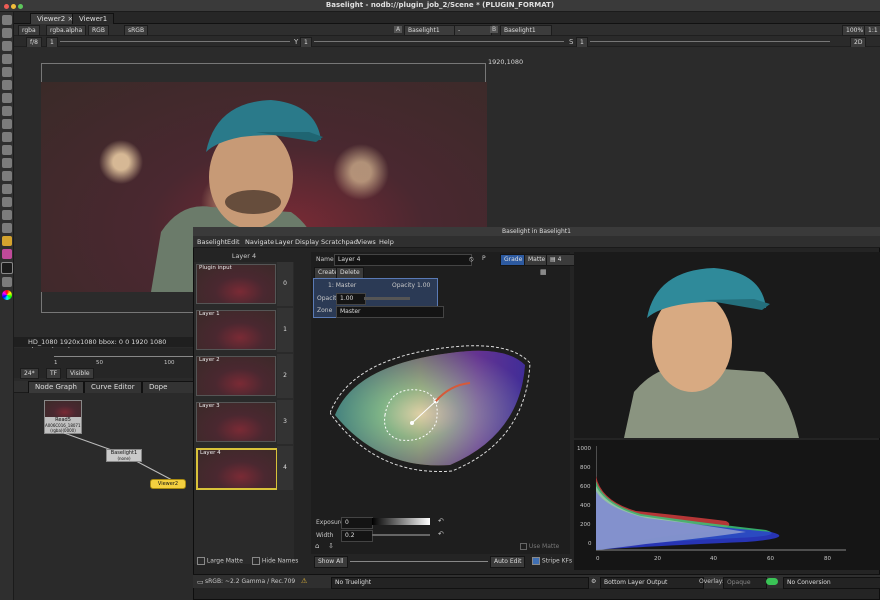  What do you see at coordinates (403, 260) in the screenshot?
I see `layer-name-field: Layer 4` at bounding box center [403, 260].